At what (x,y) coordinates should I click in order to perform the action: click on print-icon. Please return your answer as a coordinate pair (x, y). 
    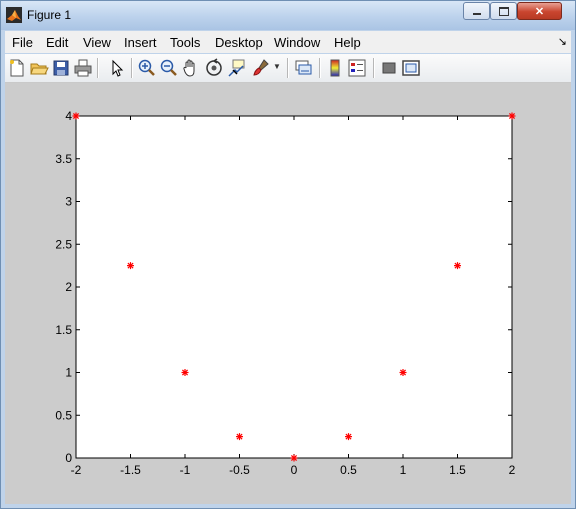
    Looking at the image, I should click on (83, 68).